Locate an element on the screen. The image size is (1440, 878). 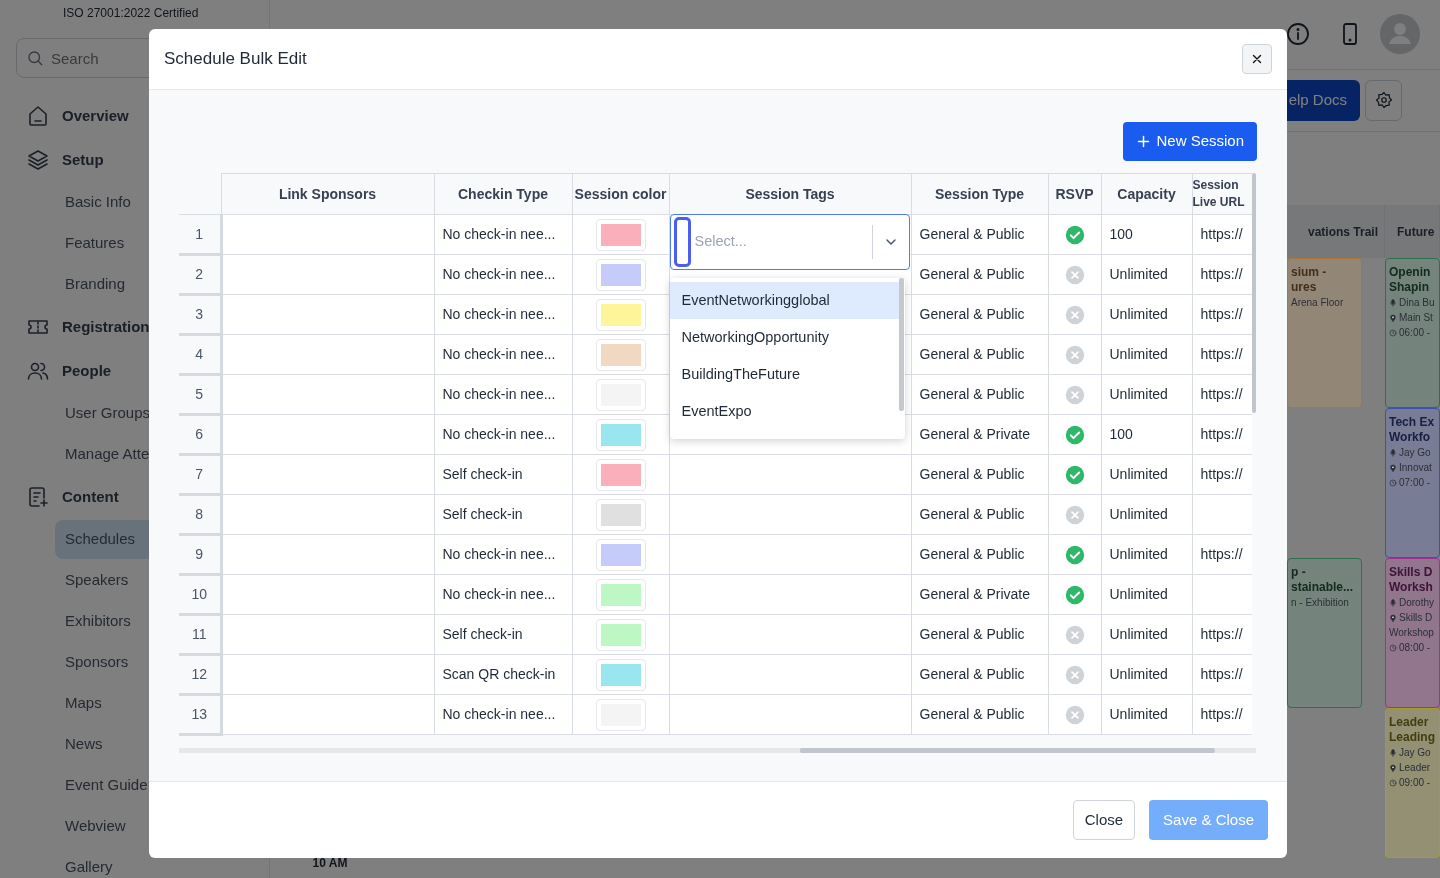
table-cell: Self check-in is located at coordinates (503, 474).